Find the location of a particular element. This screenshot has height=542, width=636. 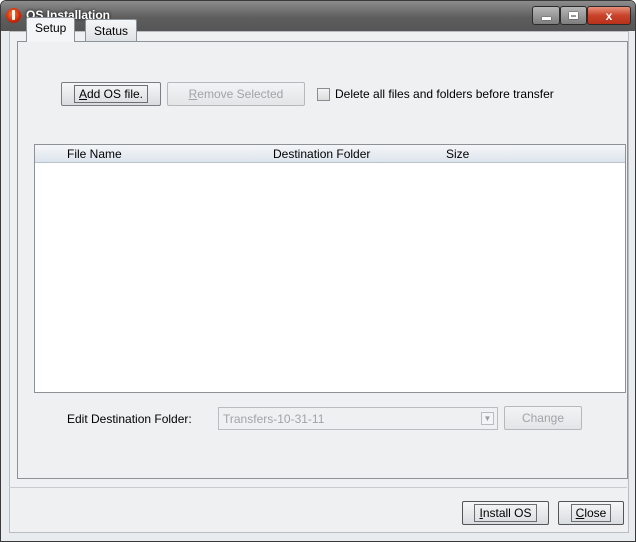

destination-folder-value: Transfers-10-31-11 is located at coordinates (274, 419).